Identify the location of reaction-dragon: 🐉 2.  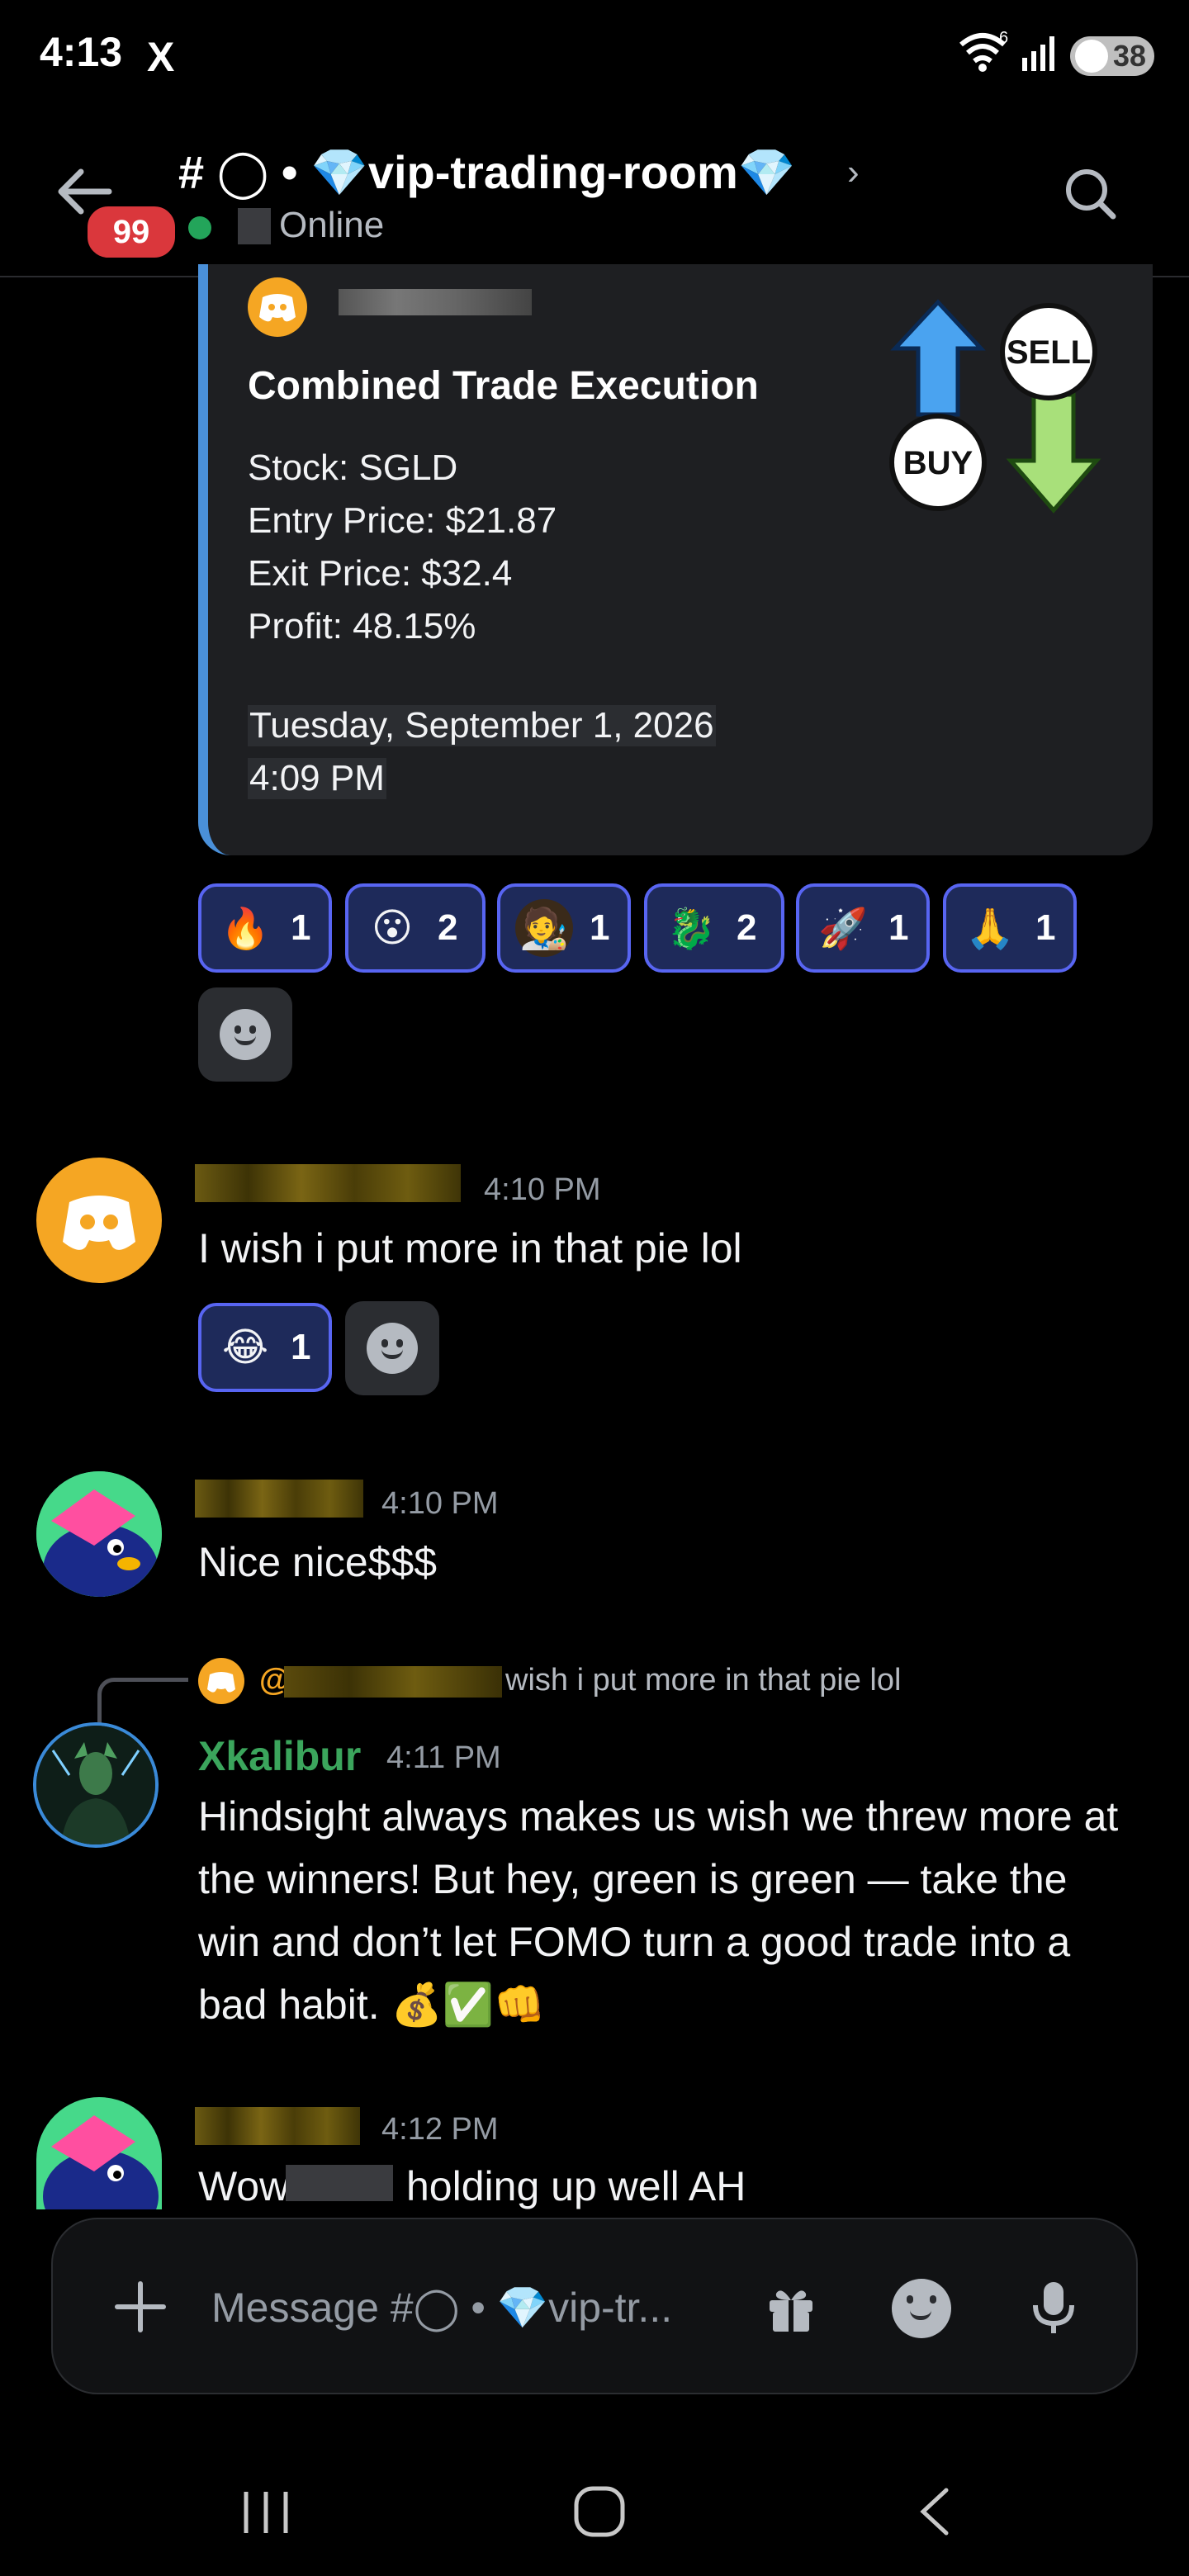
(714, 928).